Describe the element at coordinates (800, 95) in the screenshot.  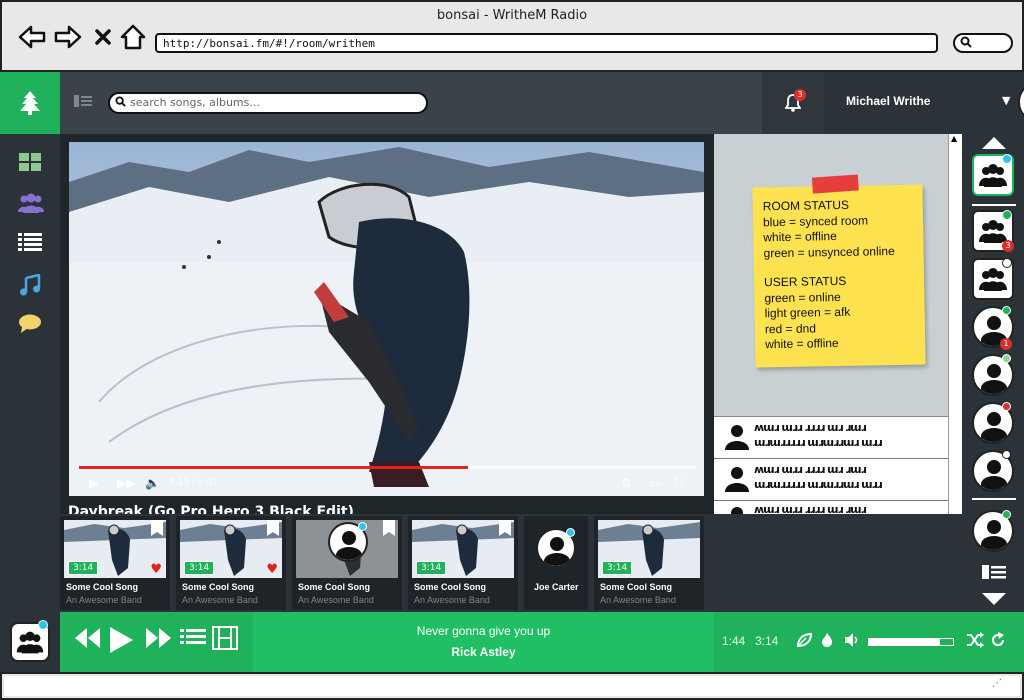
I see `notification-badge: 3` at that location.